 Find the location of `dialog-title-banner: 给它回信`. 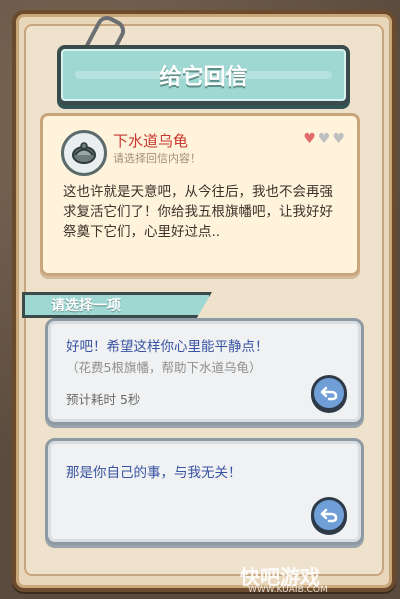

dialog-title-banner: 给它回信 is located at coordinates (203, 75).